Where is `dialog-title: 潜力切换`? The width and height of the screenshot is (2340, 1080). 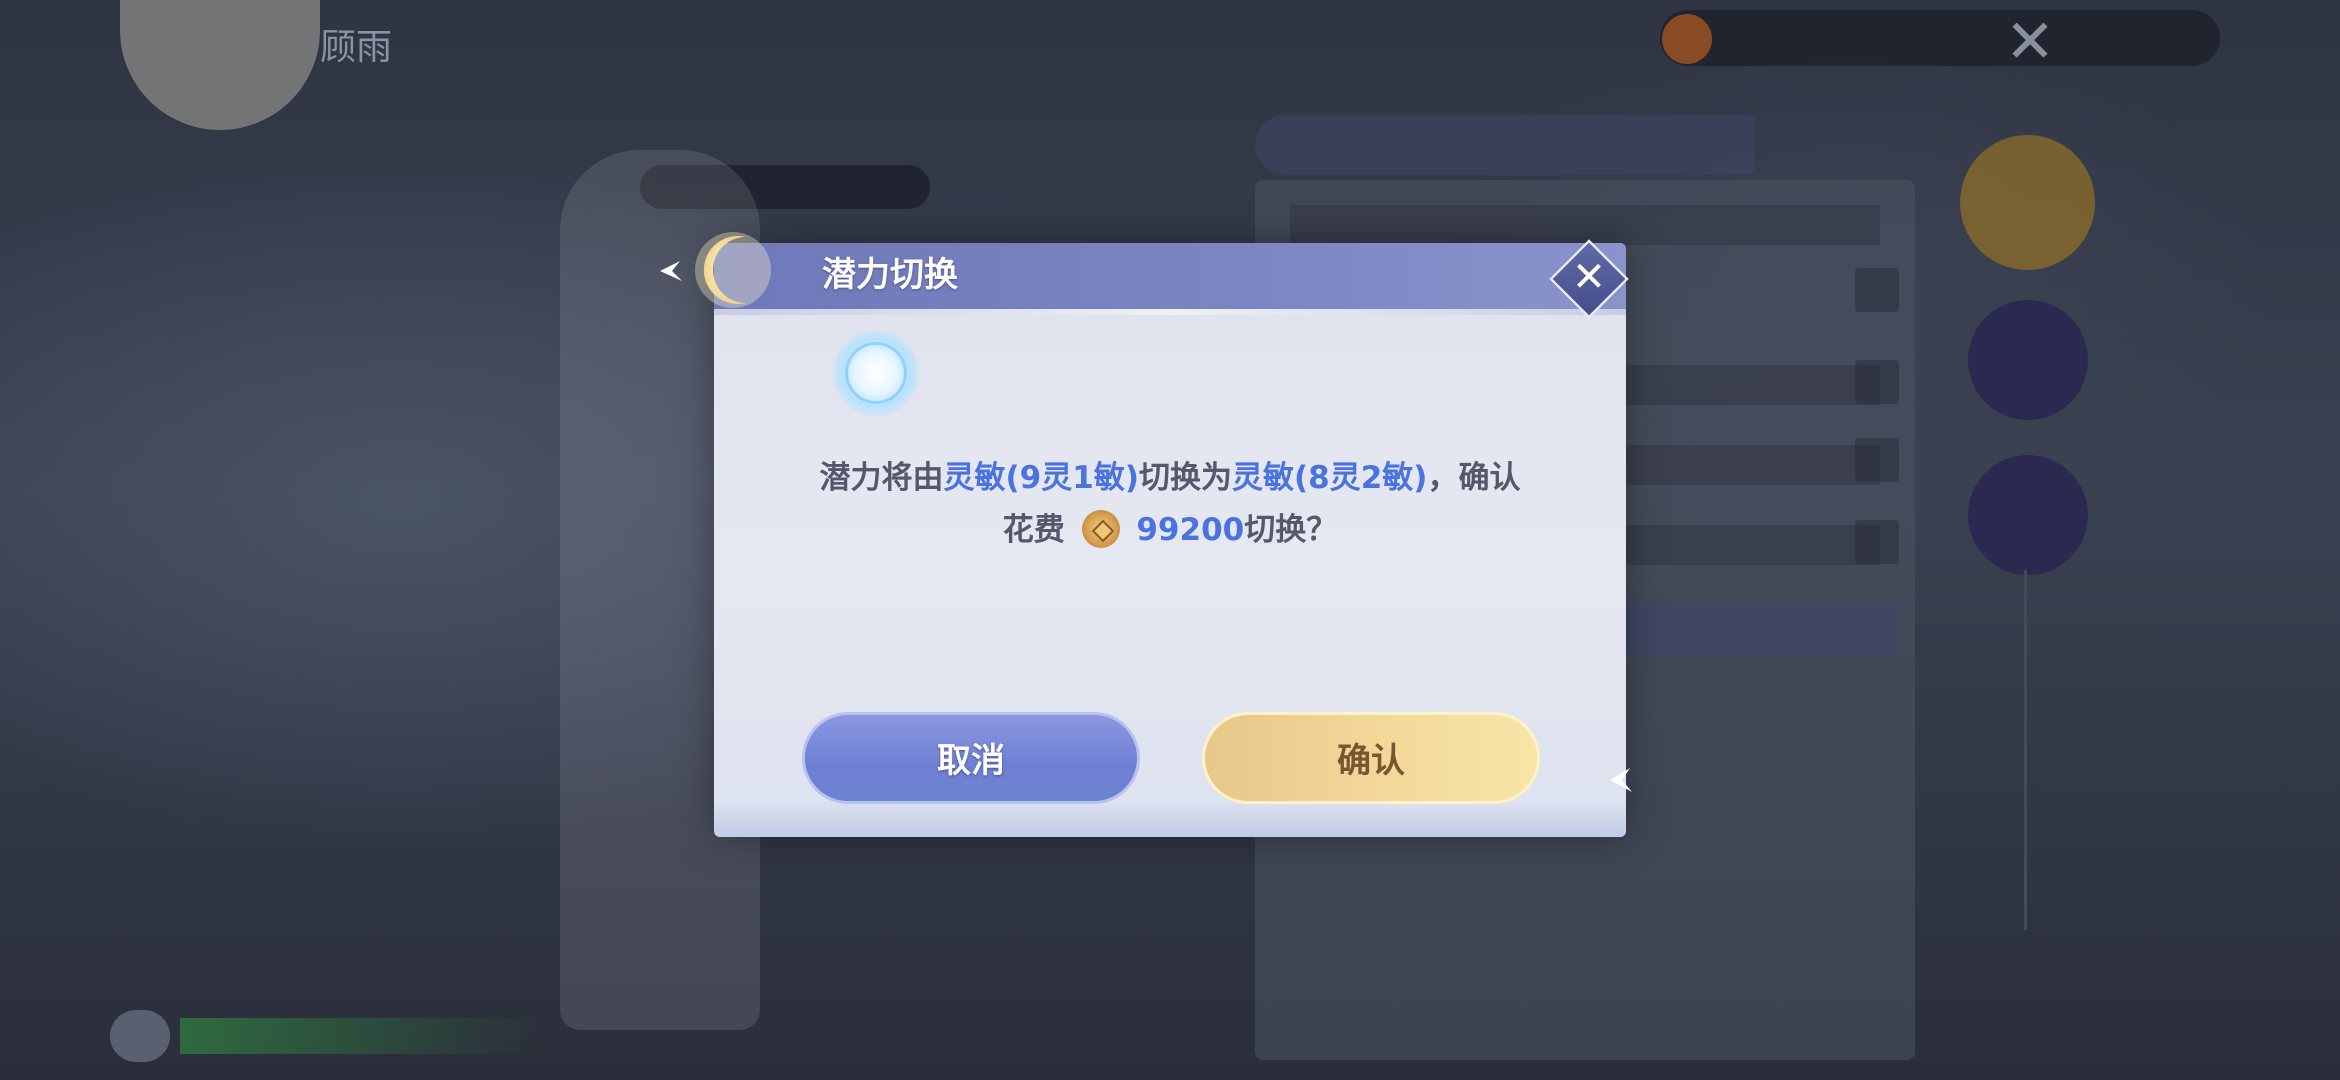
dialog-title: 潜力切换 is located at coordinates (890, 275).